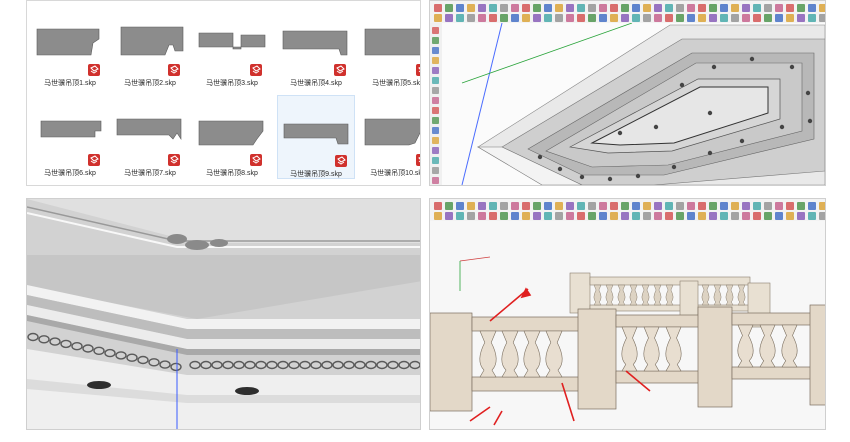 This screenshot has height=442, width=850. I want to click on file-item: 马世骥吊顶1.skp, so click(70, 47).